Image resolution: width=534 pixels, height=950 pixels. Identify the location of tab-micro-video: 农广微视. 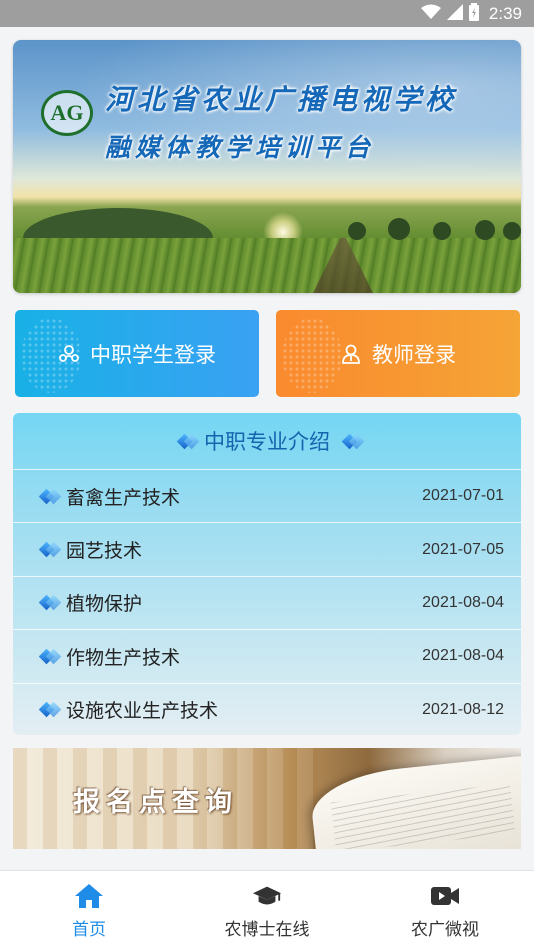
(445, 910).